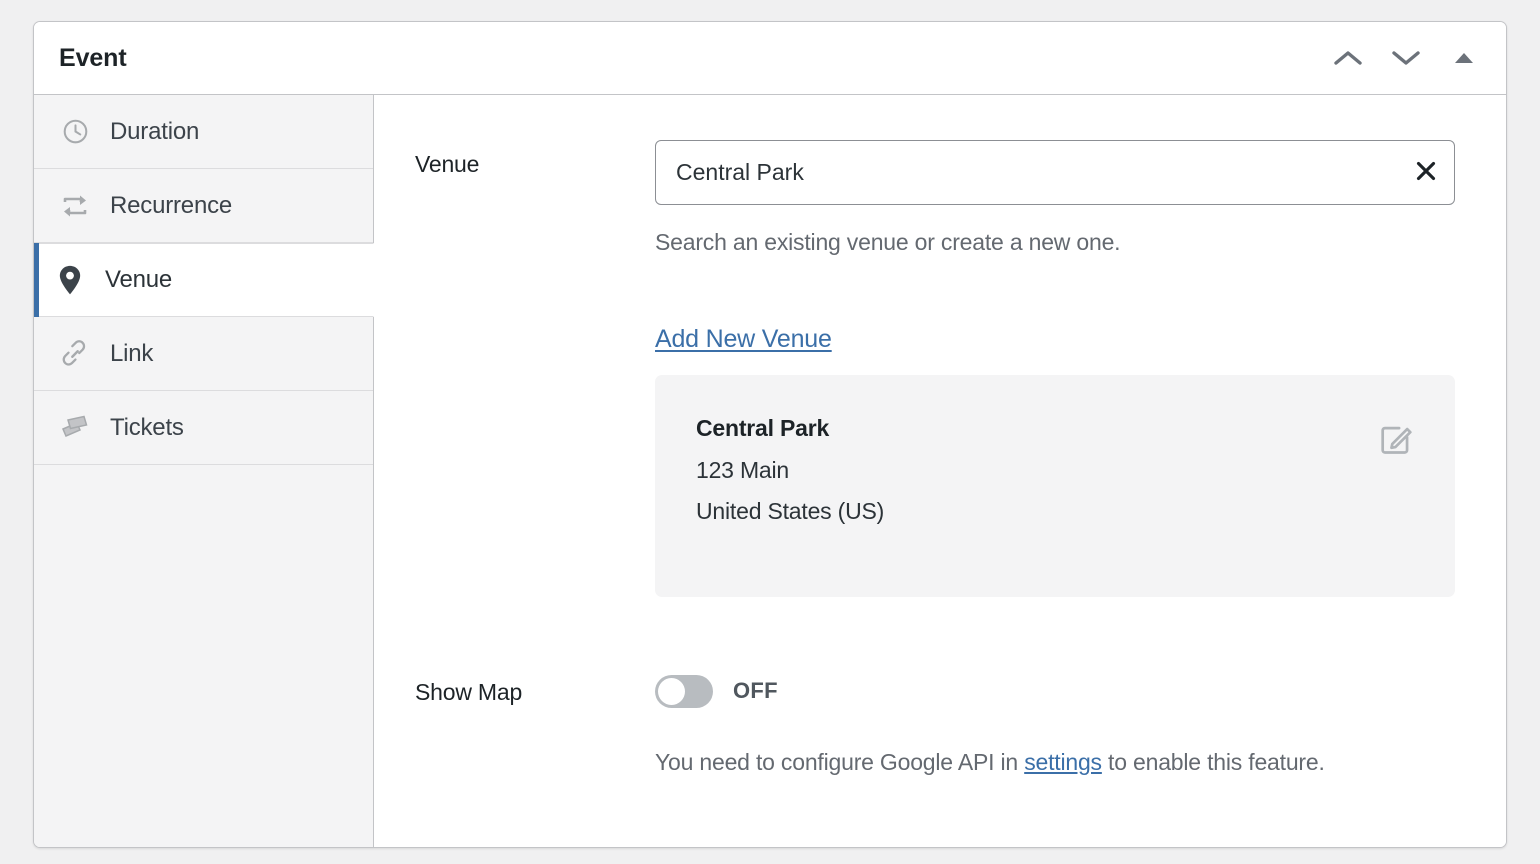  I want to click on help-suffix: to enable this feature., so click(1213, 761).